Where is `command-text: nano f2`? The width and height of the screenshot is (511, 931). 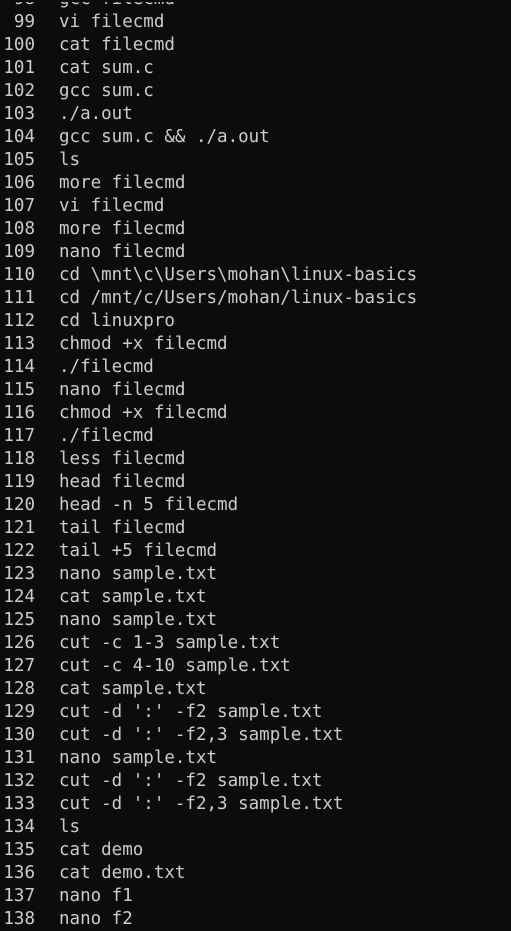
command-text: nano f2 is located at coordinates (96, 919).